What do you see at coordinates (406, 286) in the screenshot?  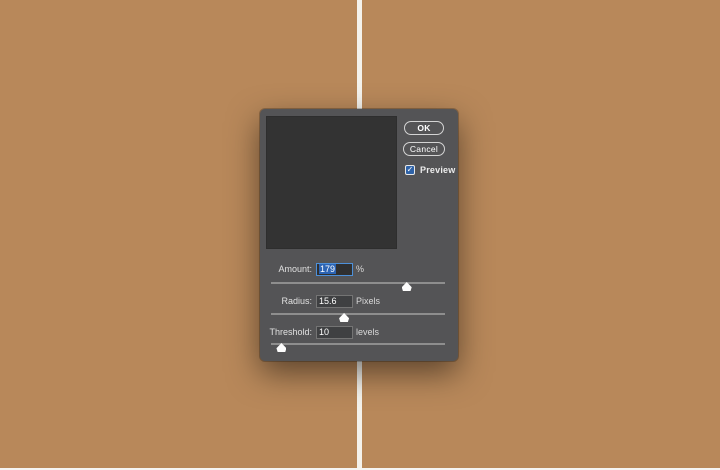 I see `amount-slider-thumb` at bounding box center [406, 286].